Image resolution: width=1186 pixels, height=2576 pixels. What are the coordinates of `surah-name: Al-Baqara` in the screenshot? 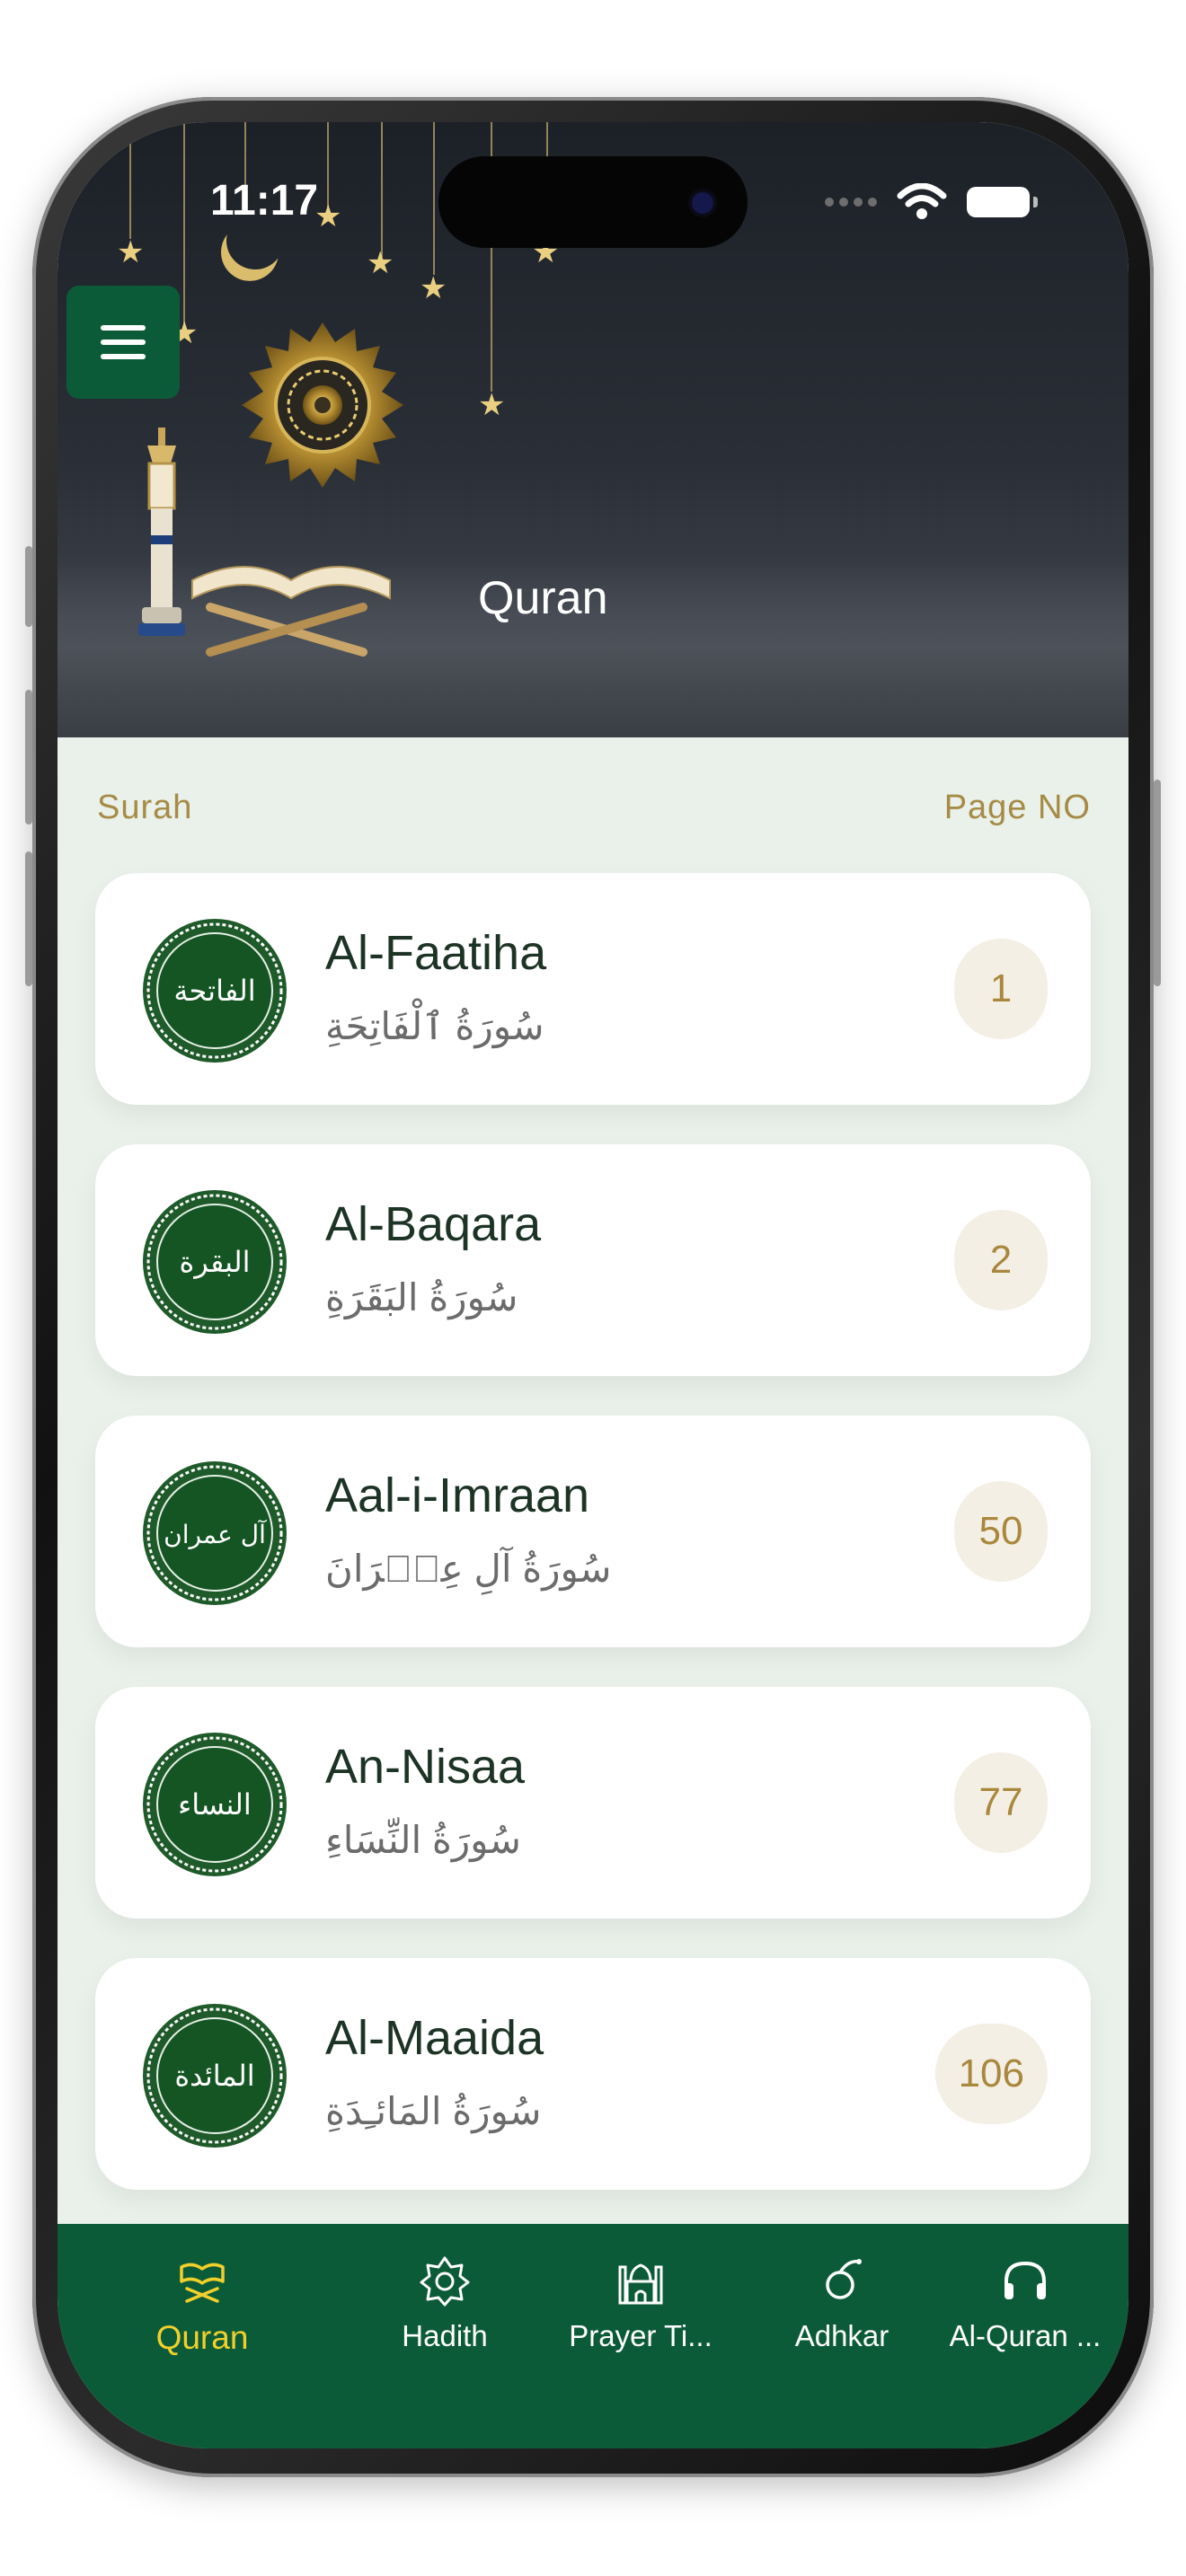 It's located at (433, 1224).